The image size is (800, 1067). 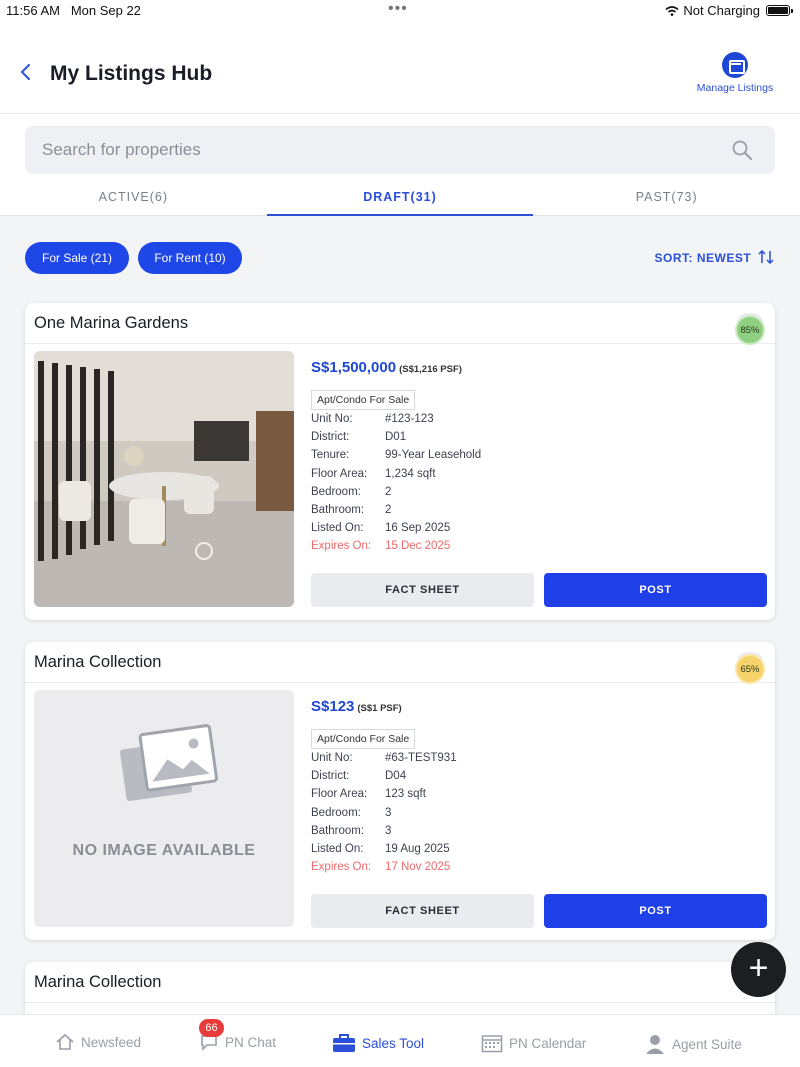 What do you see at coordinates (766, 257) in the screenshot?
I see `sort-icon` at bounding box center [766, 257].